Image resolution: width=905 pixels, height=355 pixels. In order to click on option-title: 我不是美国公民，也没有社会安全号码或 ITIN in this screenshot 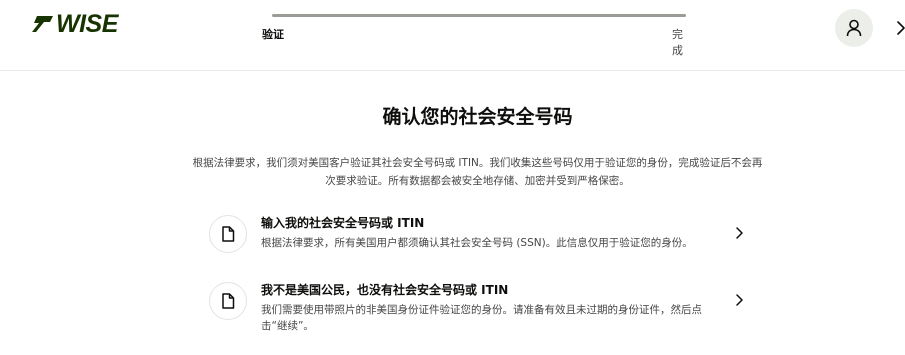, I will do `click(385, 290)`.